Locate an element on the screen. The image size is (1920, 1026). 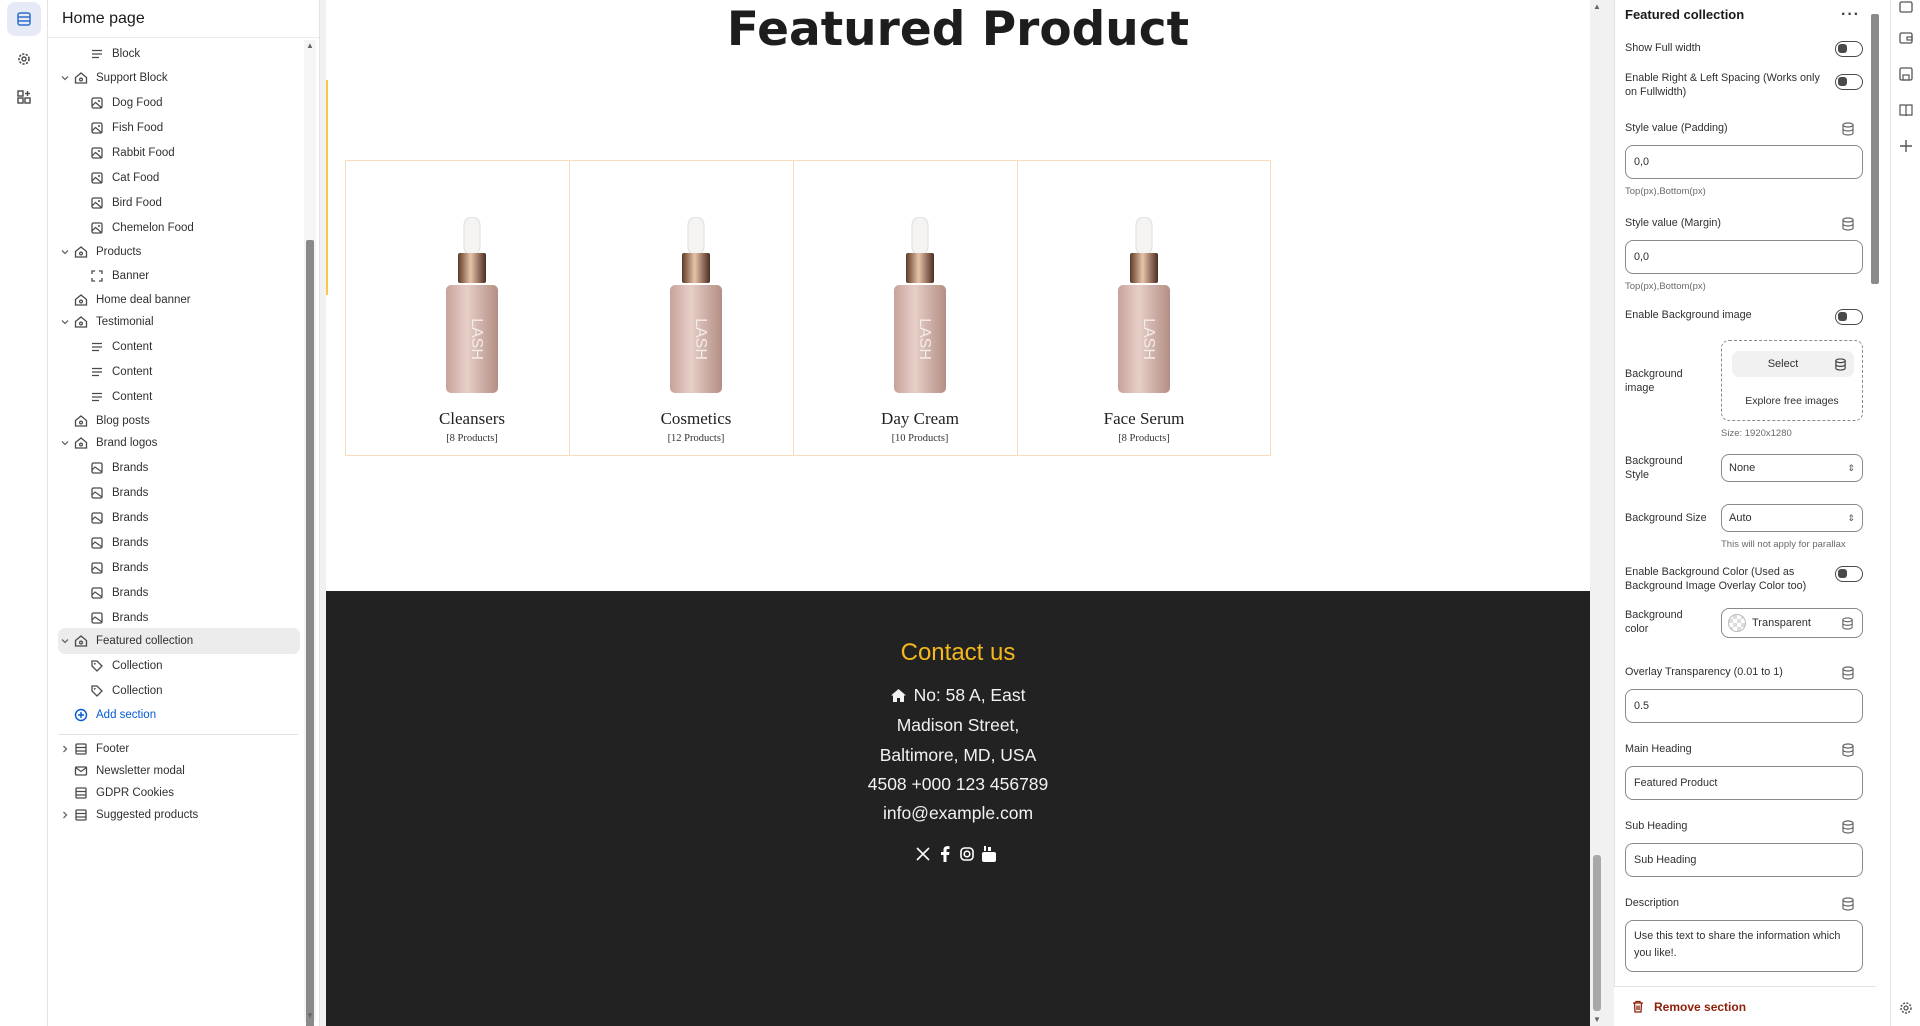
canvas-scrollbar: ▲ ▼ is located at coordinates (1597, 513).